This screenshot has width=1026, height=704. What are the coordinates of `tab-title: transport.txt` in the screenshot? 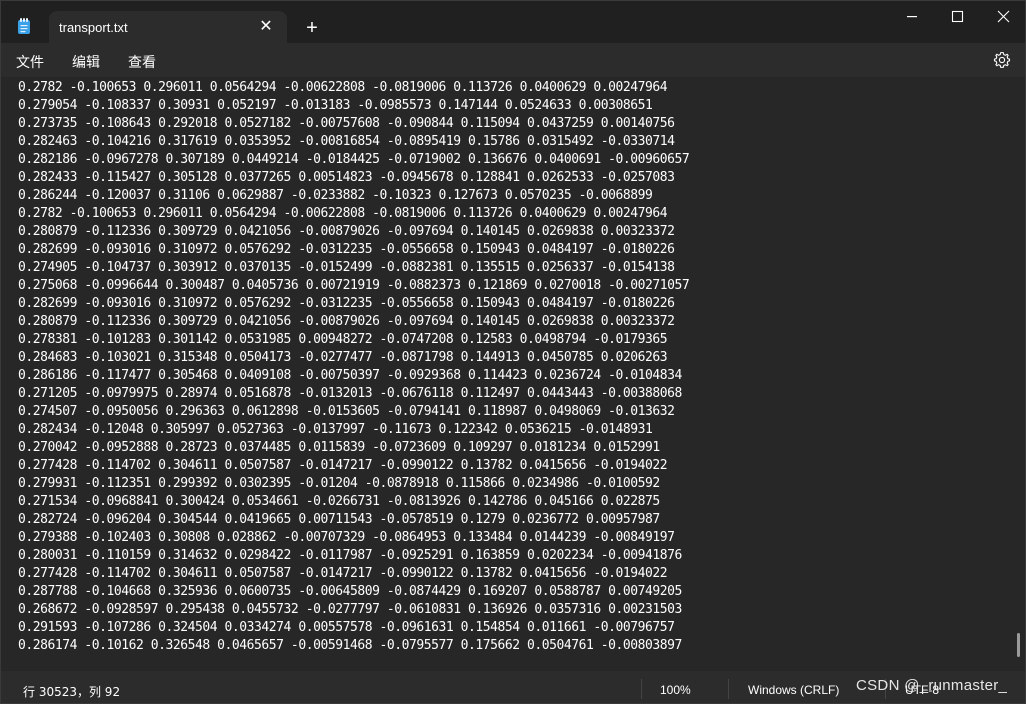 It's located at (93, 27).